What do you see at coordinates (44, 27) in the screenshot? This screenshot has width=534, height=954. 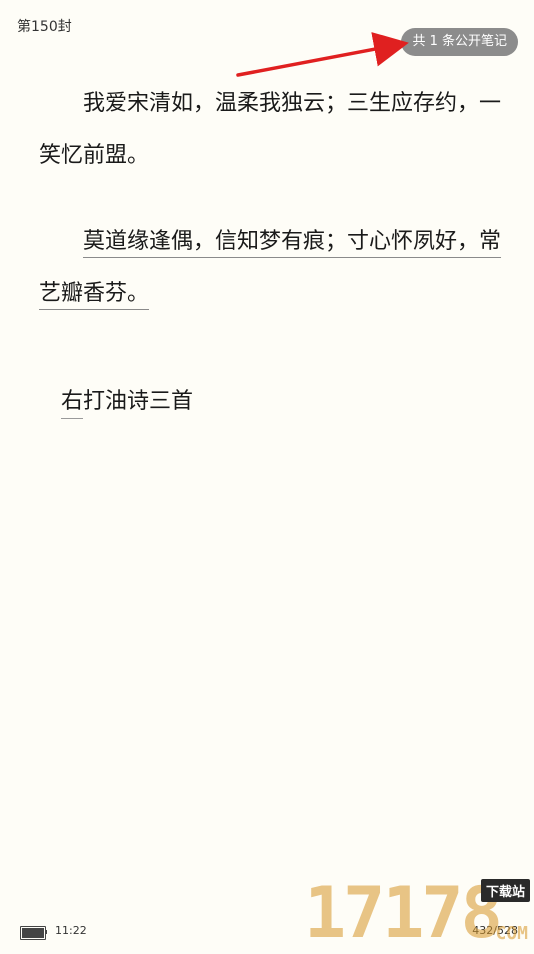 I see `chapter-title: 第150封` at bounding box center [44, 27].